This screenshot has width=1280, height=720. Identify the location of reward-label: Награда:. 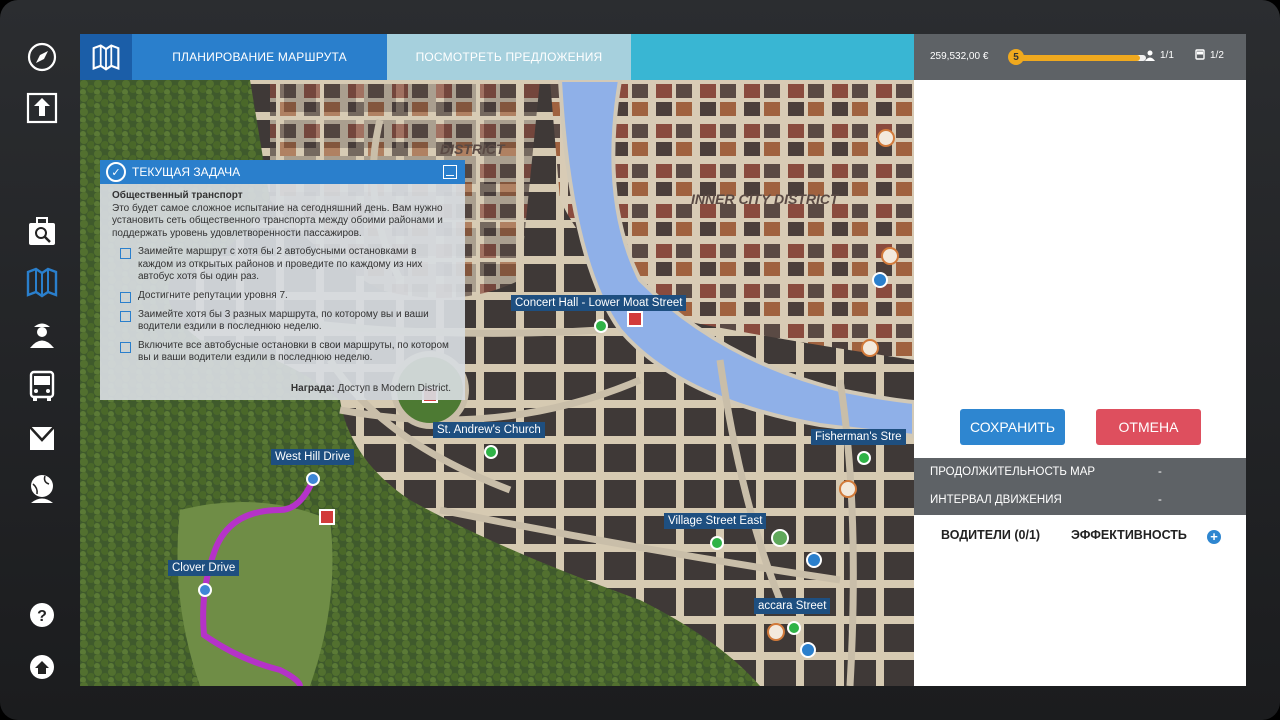
(312, 388).